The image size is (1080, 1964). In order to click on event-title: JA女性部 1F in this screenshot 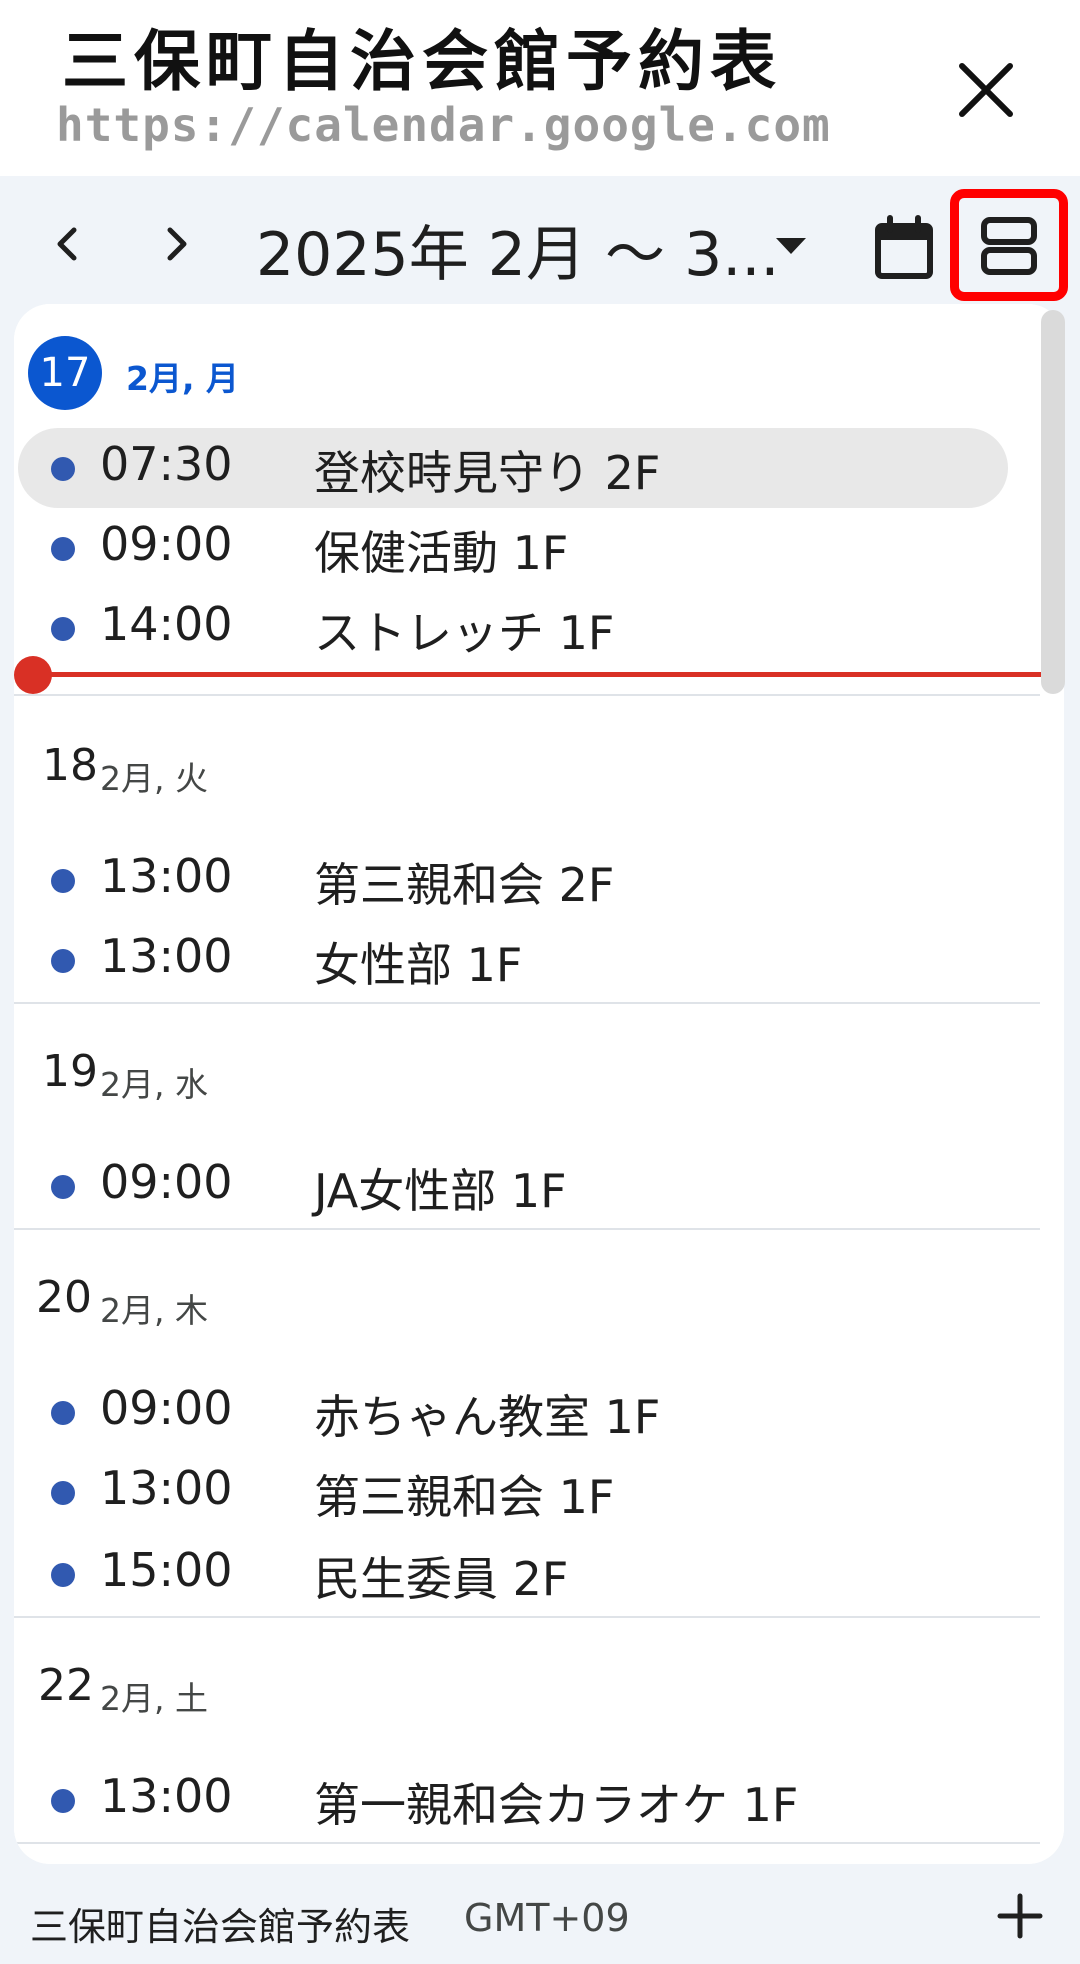, I will do `click(440, 1191)`.